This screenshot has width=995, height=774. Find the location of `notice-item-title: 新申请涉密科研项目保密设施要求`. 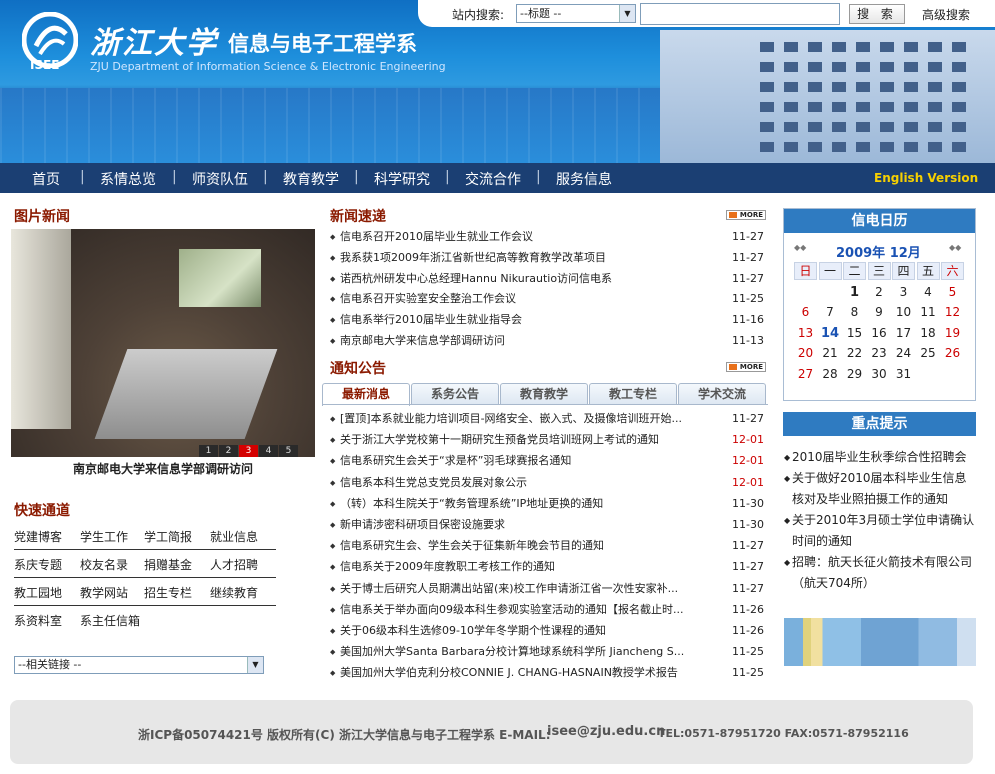

notice-item-title: 新申请涉密科研项目保密设施要求 is located at coordinates (529, 525).